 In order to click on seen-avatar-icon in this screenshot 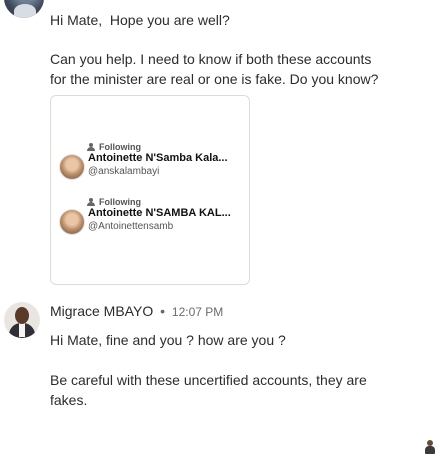, I will do `click(430, 447)`.